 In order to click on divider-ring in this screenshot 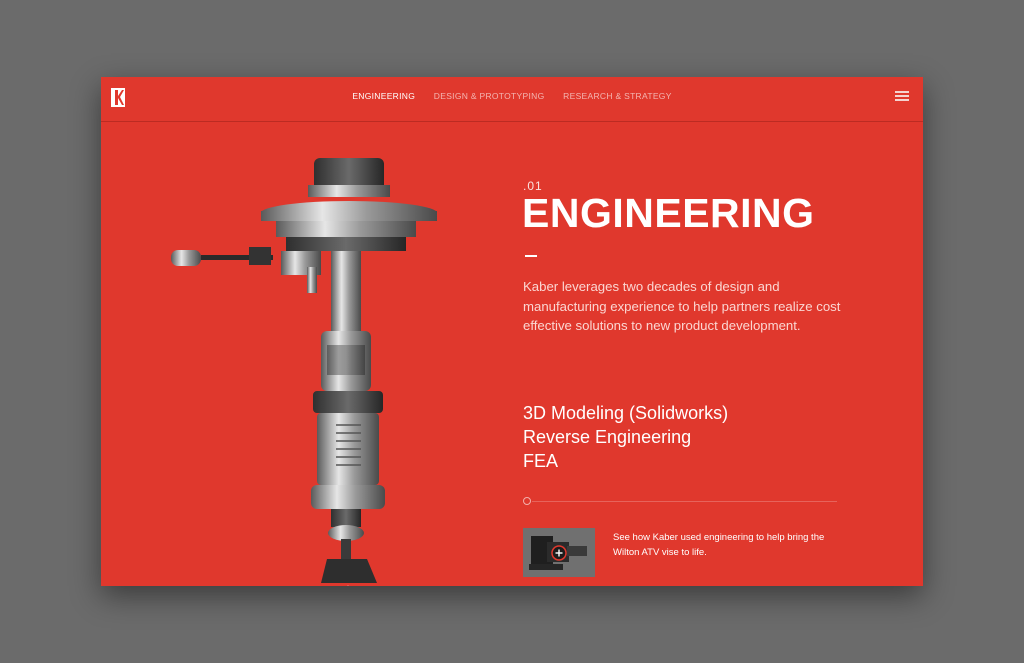, I will do `click(527, 501)`.